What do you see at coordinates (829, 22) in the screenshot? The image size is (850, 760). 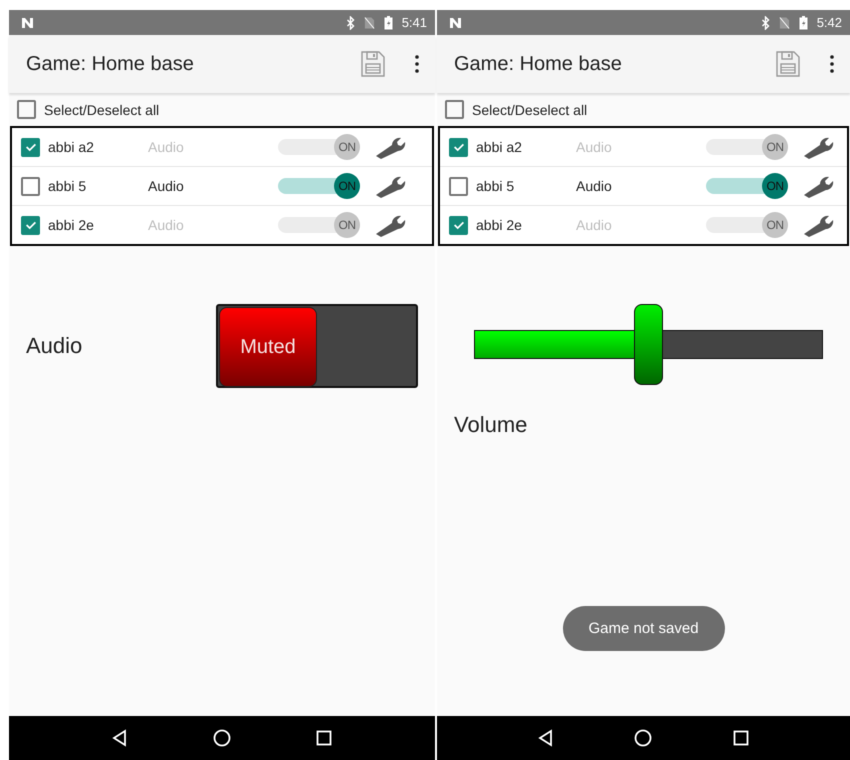 I see `status-time: 5:42` at bounding box center [829, 22].